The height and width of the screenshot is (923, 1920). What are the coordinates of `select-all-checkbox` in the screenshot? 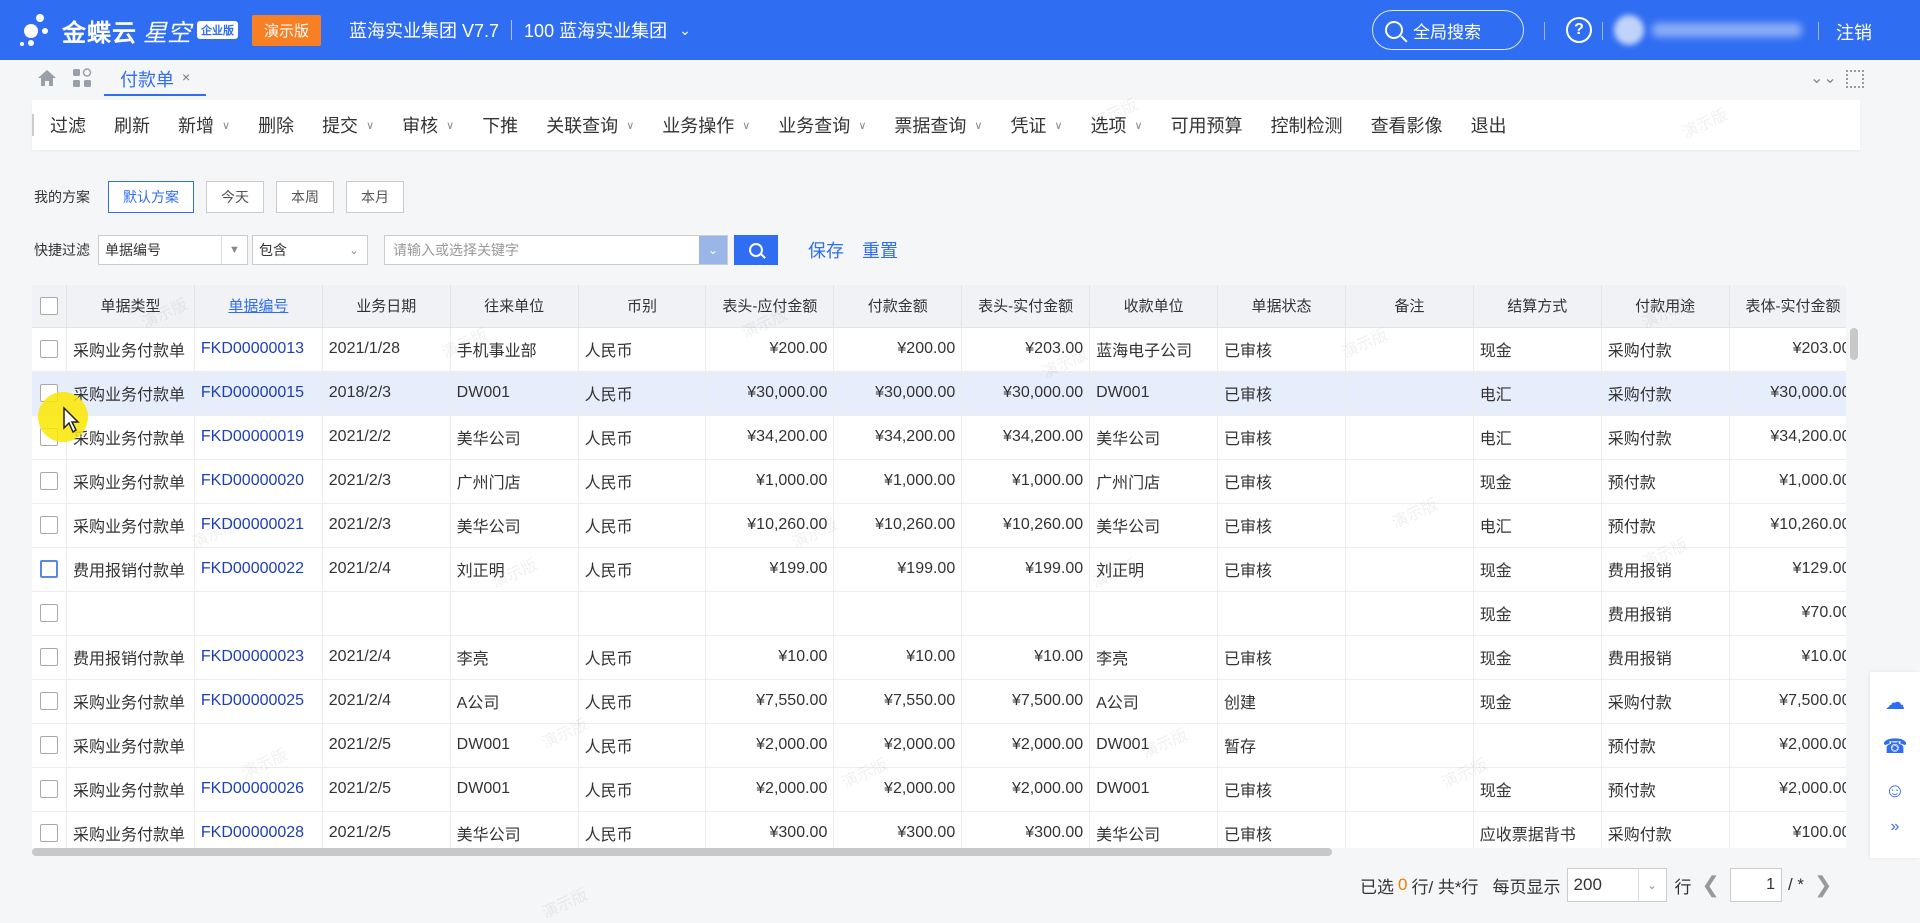 It's located at (49, 306).